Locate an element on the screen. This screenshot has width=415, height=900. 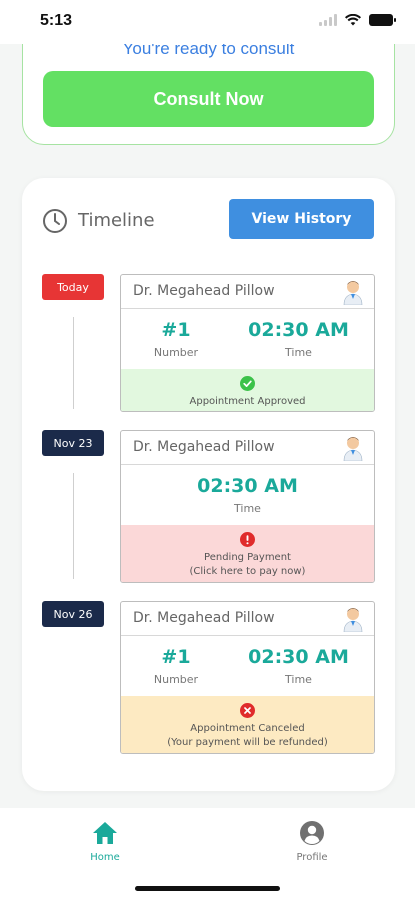
nav-home-label: Home is located at coordinates (105, 857).